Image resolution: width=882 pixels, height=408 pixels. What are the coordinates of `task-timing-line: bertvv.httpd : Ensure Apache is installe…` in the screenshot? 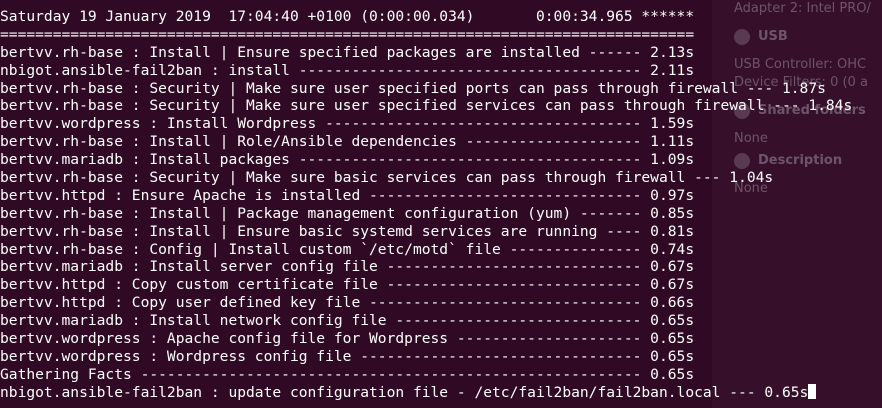 It's located at (441, 196).